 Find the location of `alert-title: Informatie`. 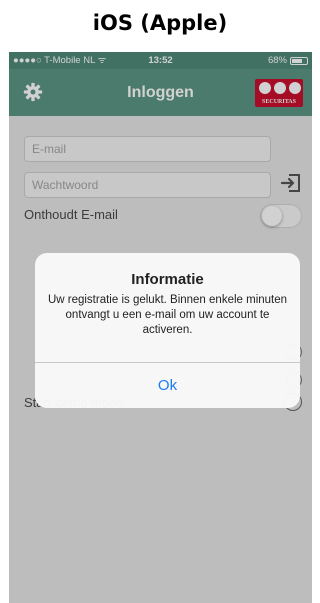

alert-title: Informatie is located at coordinates (167, 279).